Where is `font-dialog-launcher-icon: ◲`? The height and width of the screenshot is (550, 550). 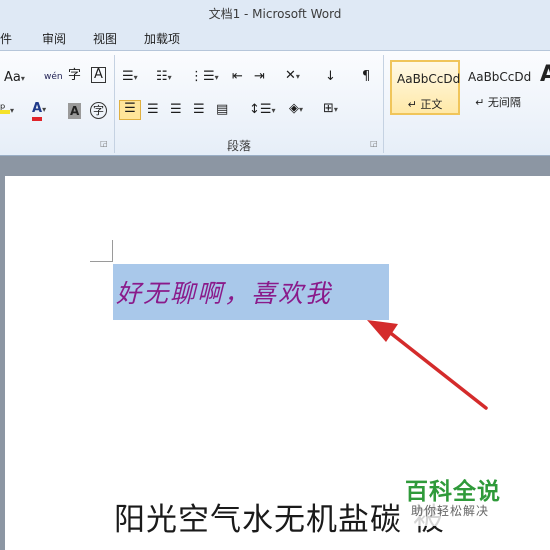
font-dialog-launcher-icon: ◲ is located at coordinates (104, 143).